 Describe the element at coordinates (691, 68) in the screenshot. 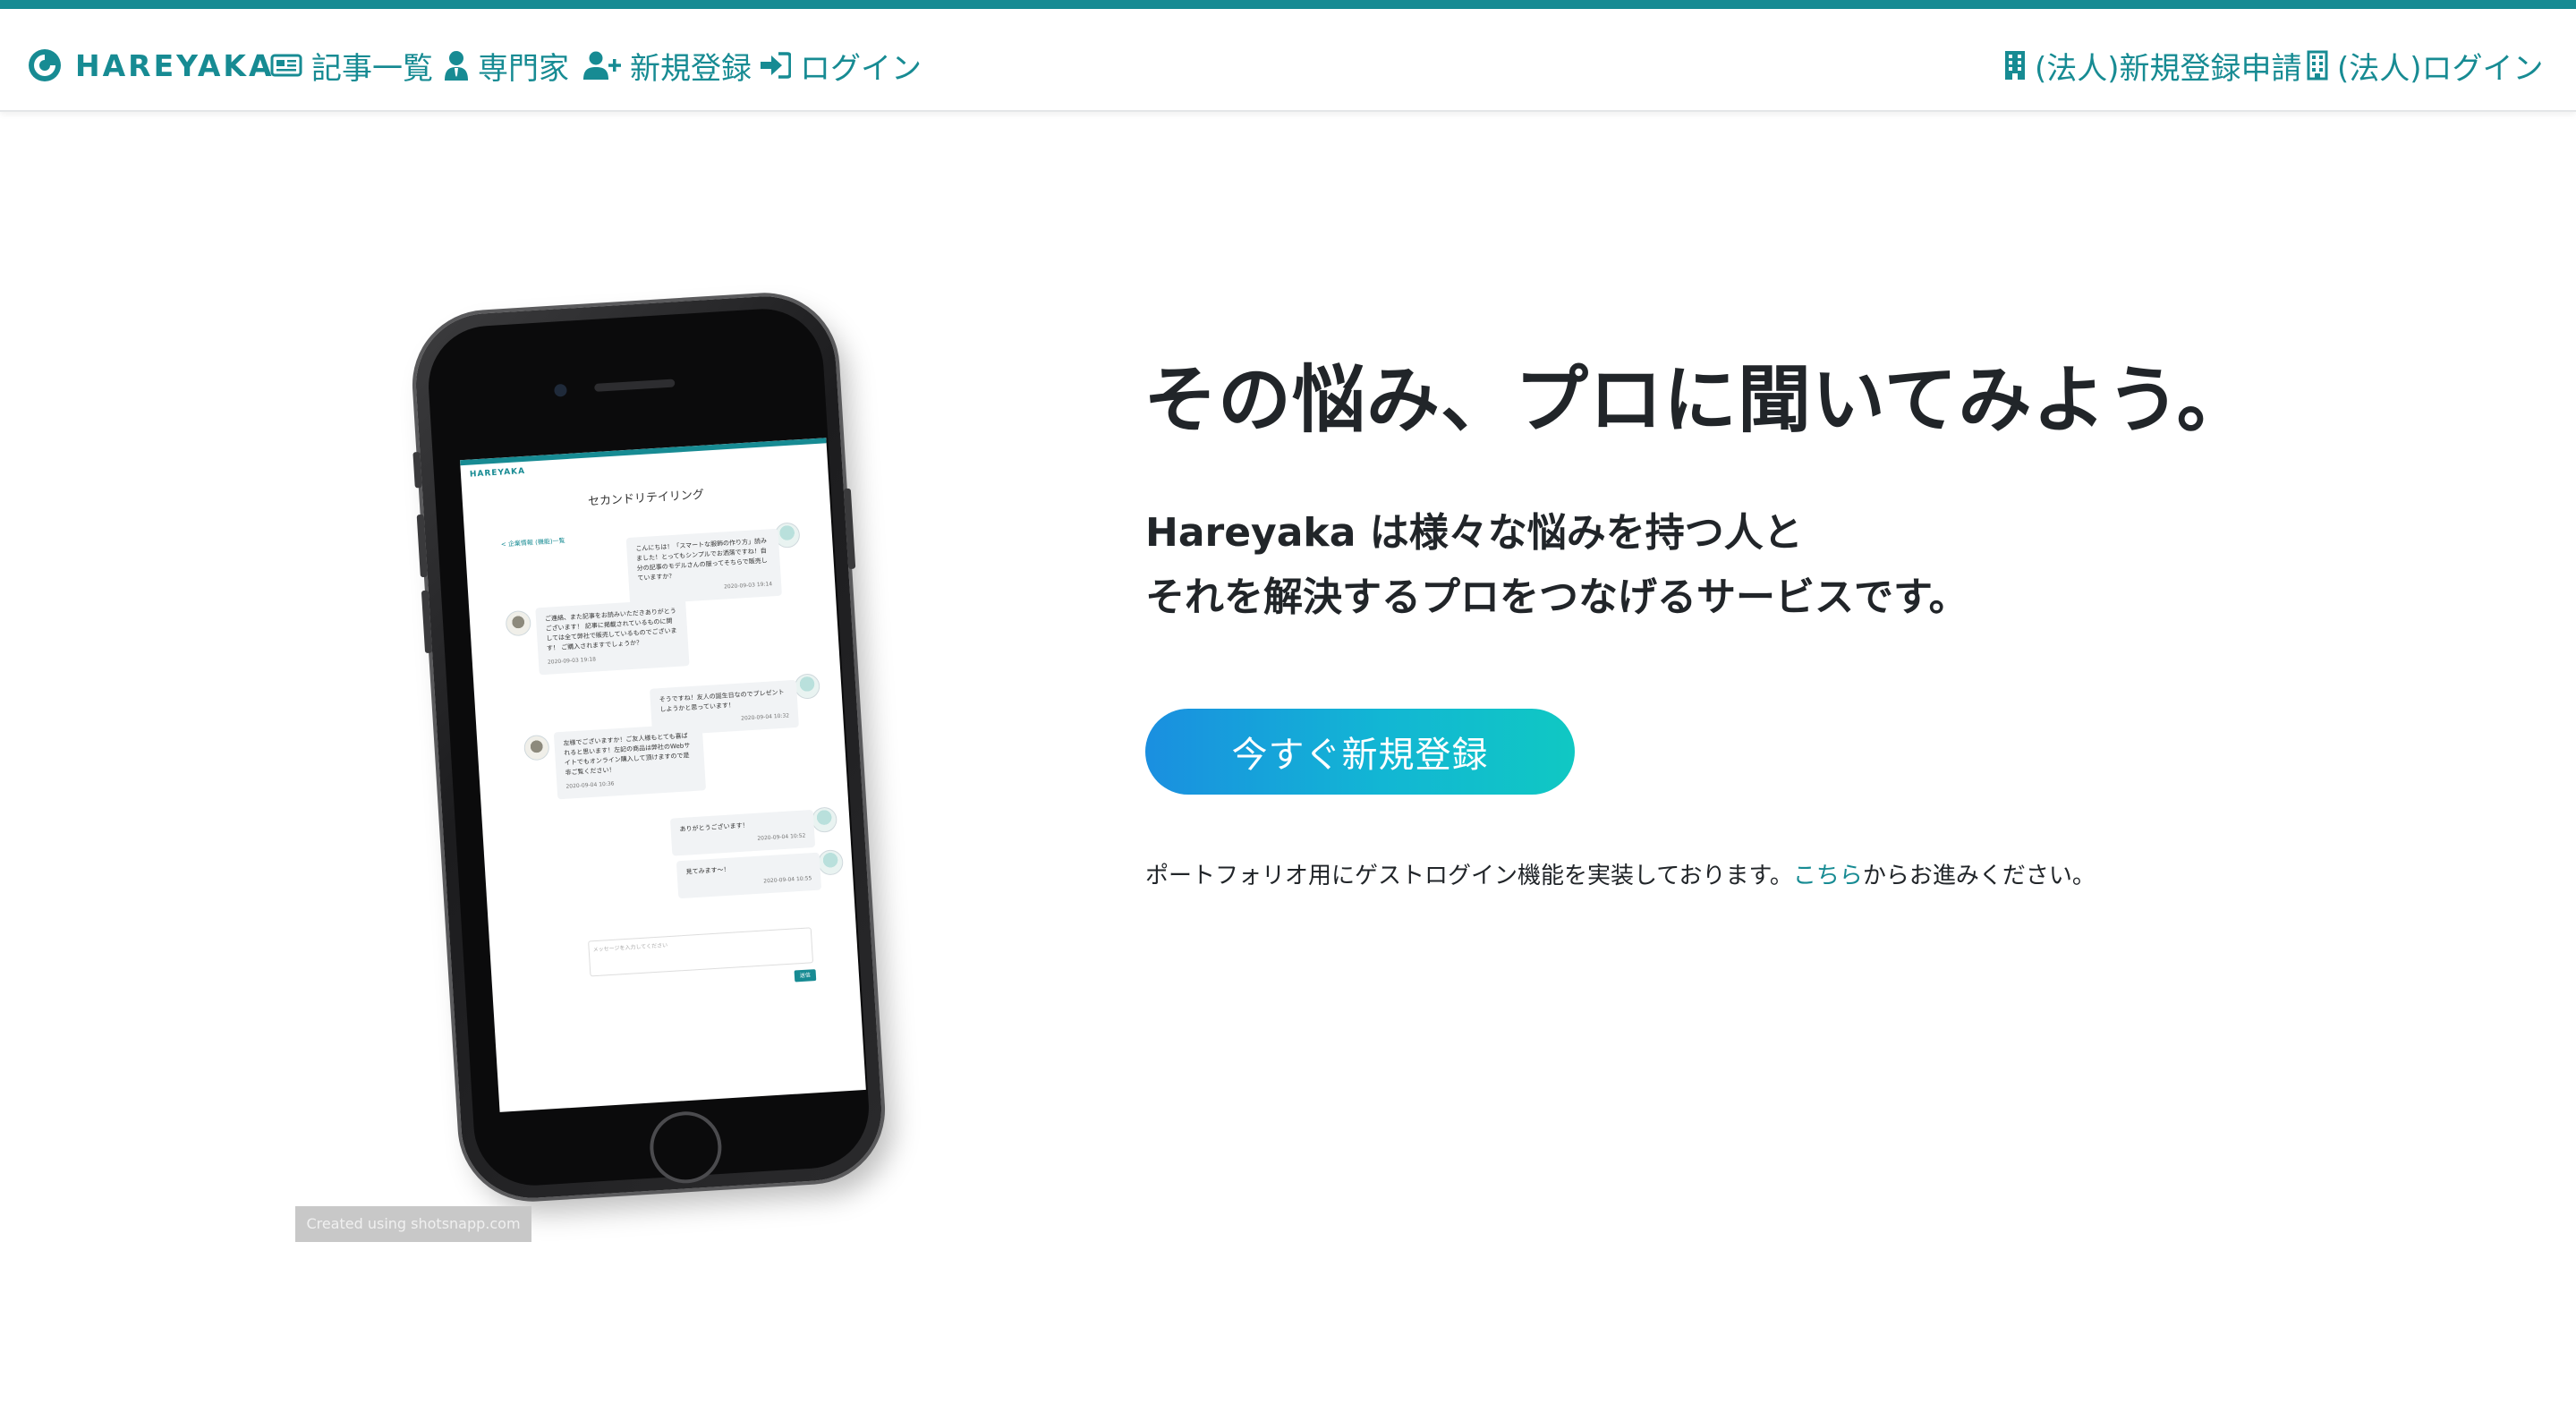

I see `nav-signup-label: 新規登録` at that location.